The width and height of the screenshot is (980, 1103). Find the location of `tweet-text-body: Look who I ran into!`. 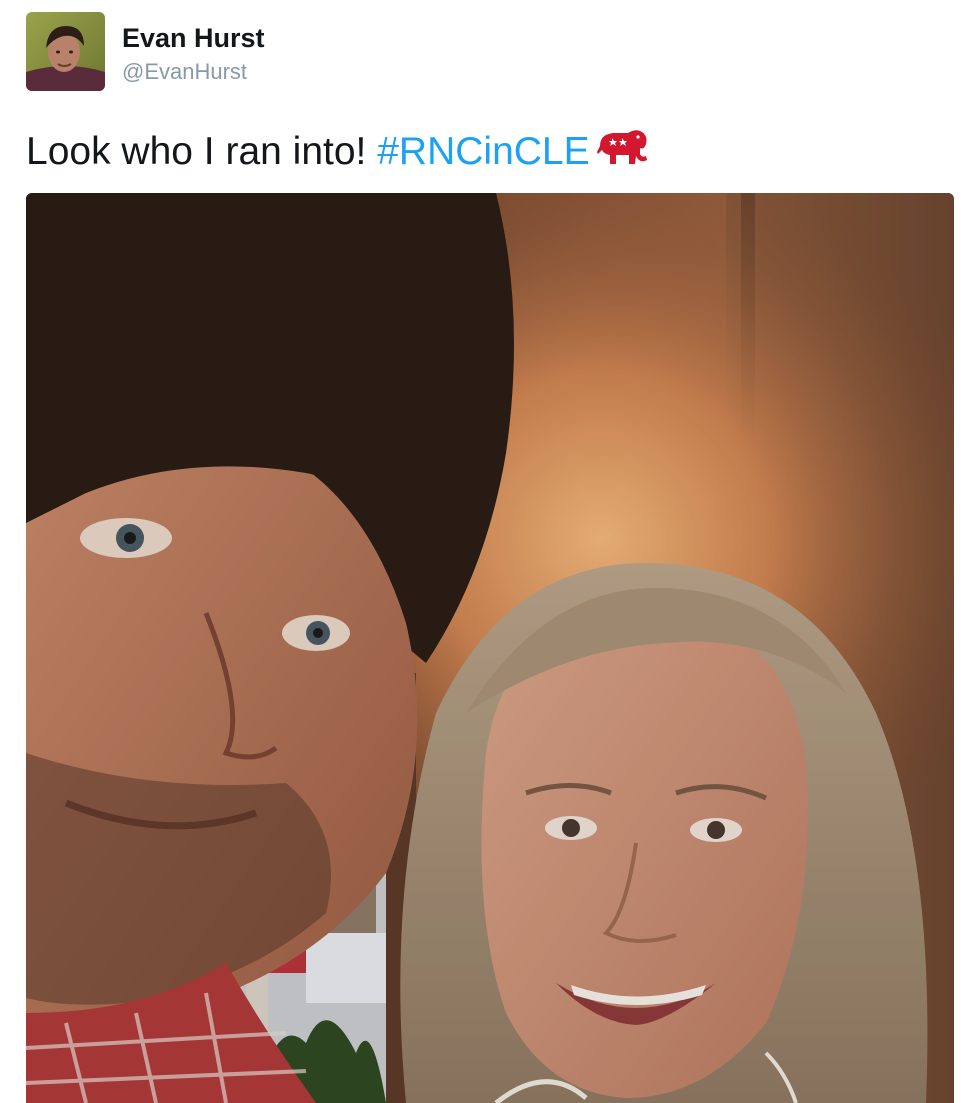

tweet-text-body: Look who I ran into! is located at coordinates (202, 151).